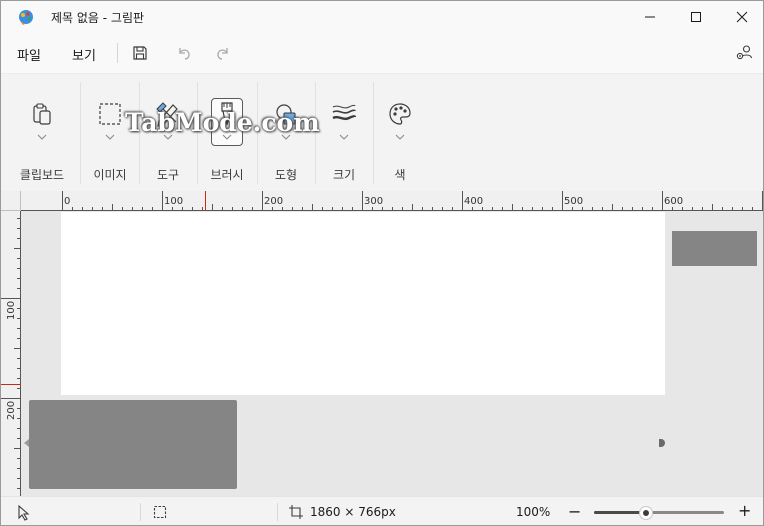 This screenshot has height=526, width=764. I want to click on save-icon, so click(140, 53).